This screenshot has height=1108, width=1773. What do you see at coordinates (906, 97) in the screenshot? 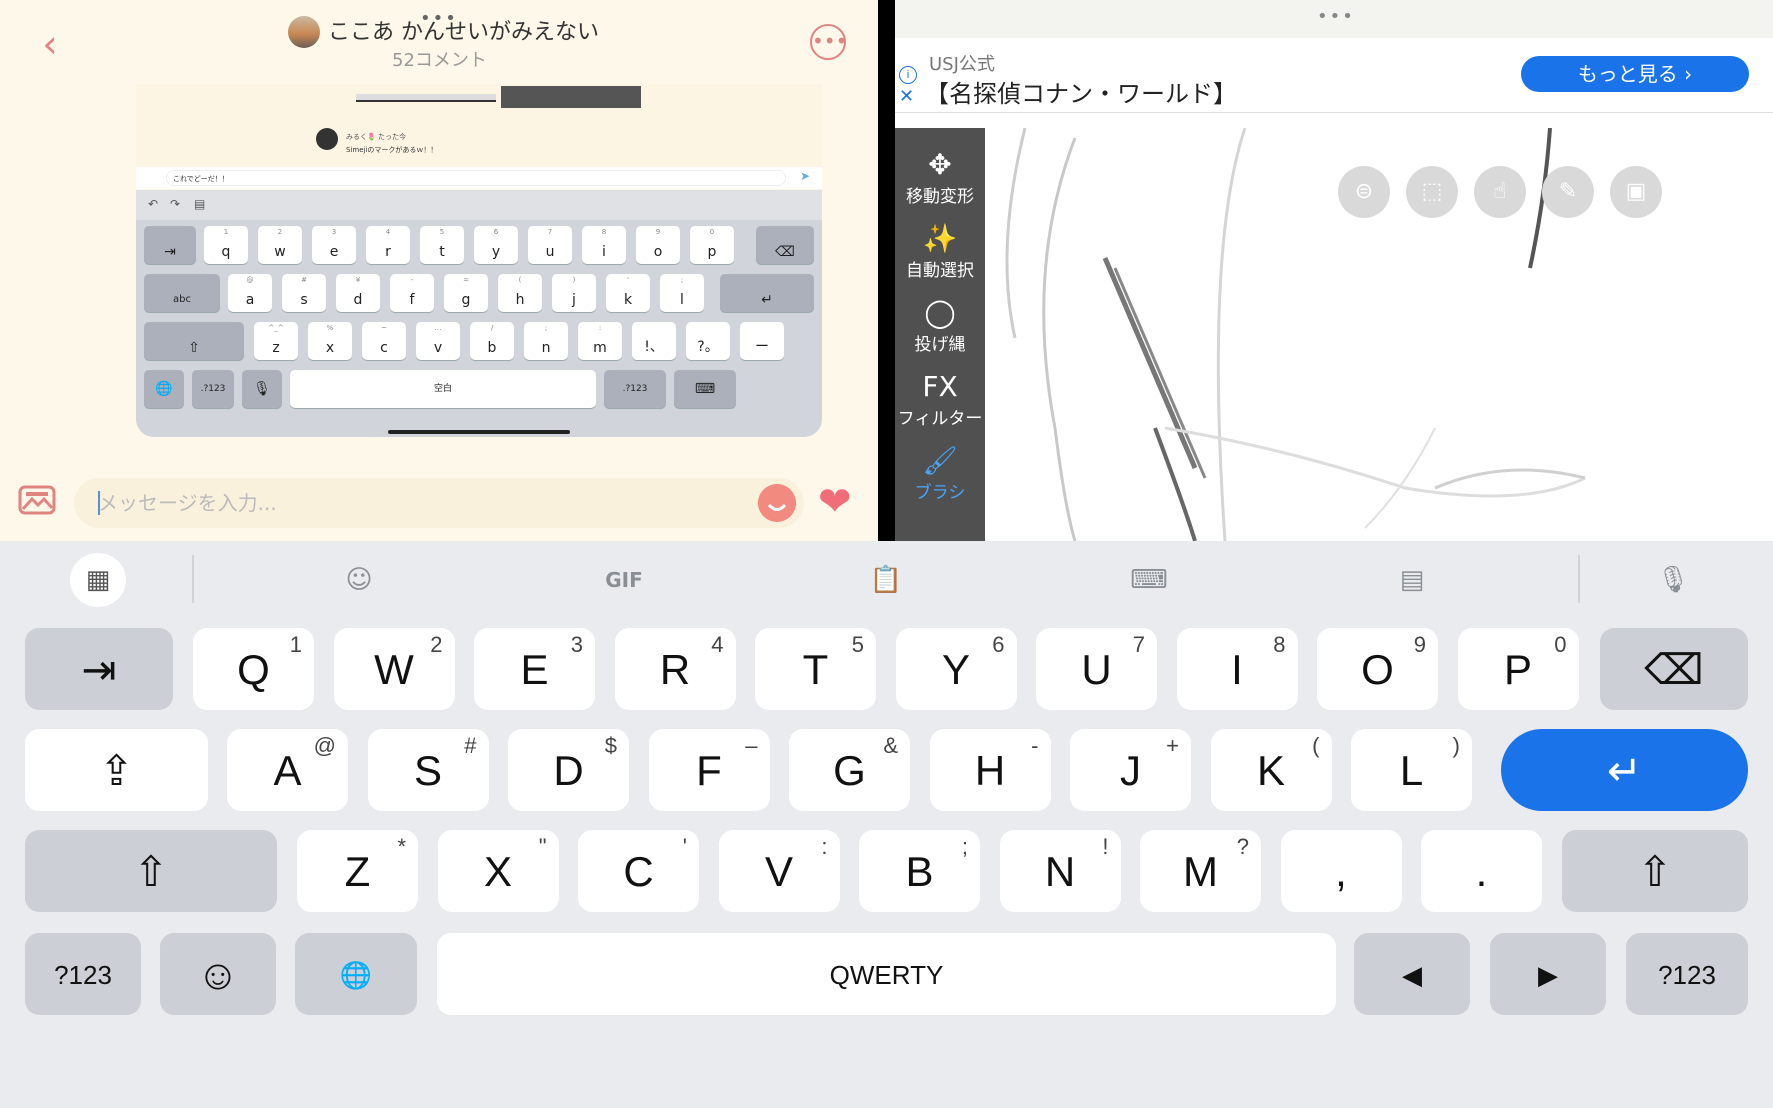
I see `close-icon: ✕` at bounding box center [906, 97].